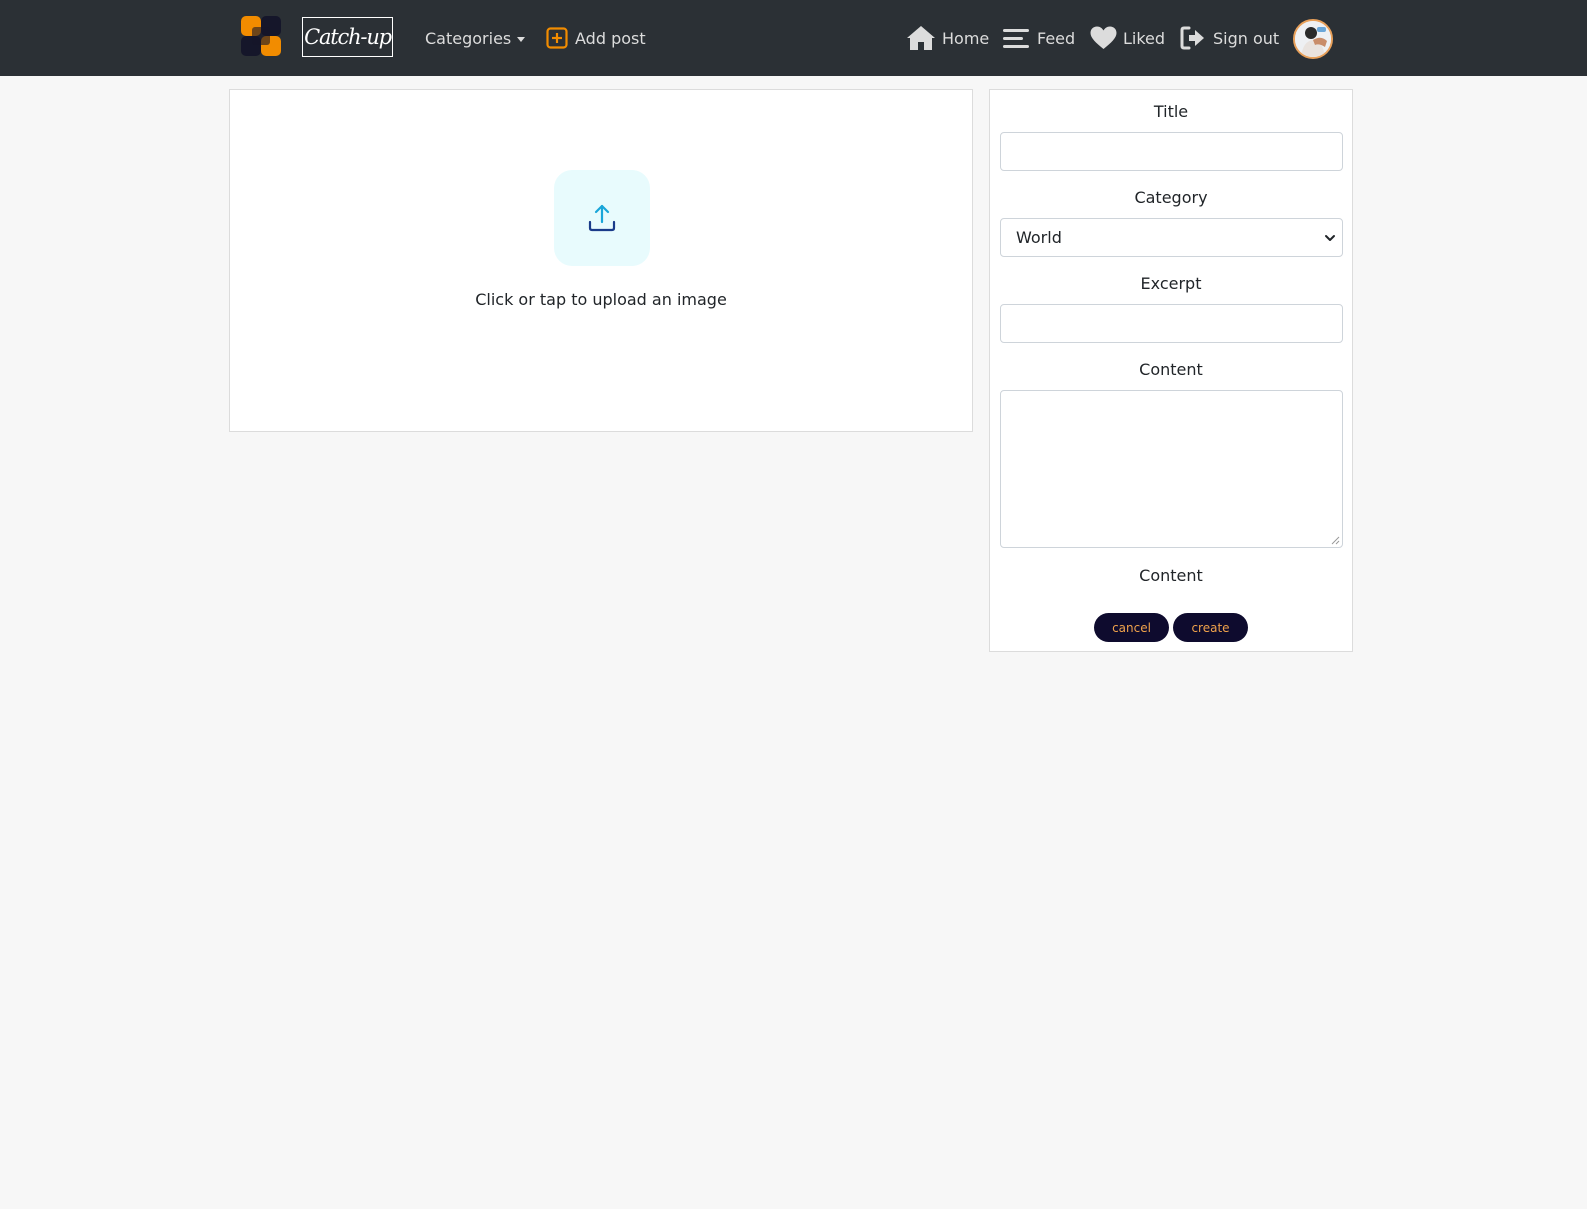  I want to click on title-input, so click(1171, 151).